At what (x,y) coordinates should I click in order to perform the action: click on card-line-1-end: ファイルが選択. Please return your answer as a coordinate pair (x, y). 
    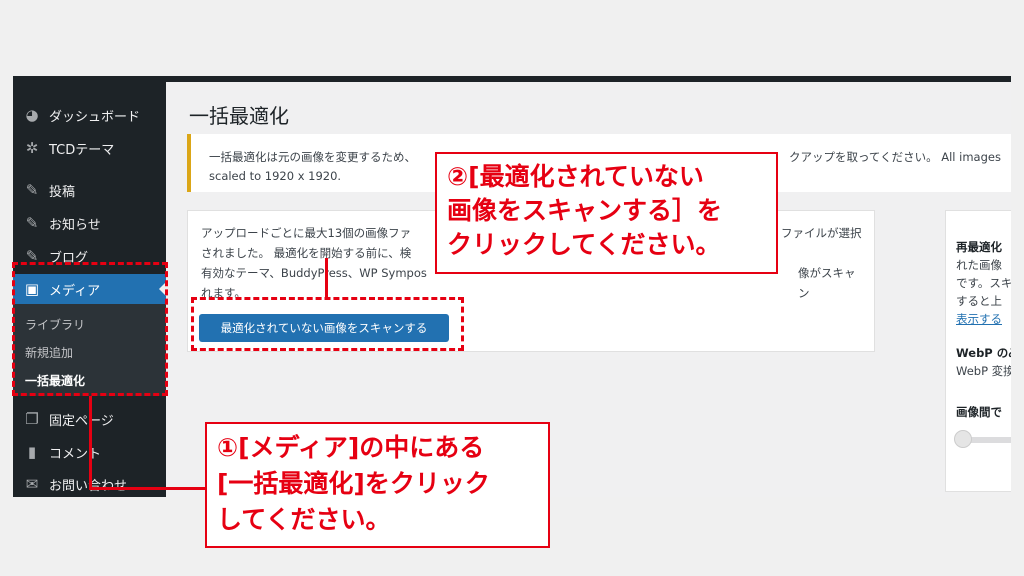
    Looking at the image, I should click on (821, 233).